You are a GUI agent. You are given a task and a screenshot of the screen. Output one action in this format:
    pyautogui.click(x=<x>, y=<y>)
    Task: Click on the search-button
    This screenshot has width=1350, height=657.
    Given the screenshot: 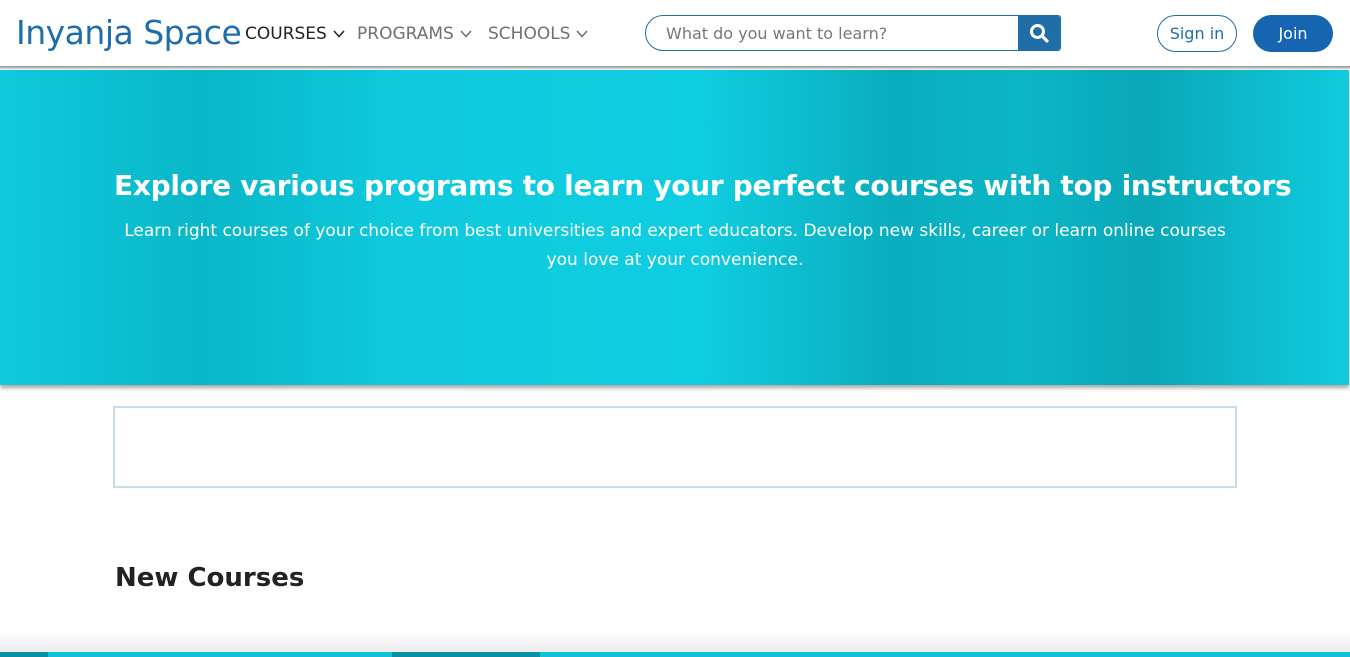 What is the action you would take?
    pyautogui.click(x=1039, y=33)
    